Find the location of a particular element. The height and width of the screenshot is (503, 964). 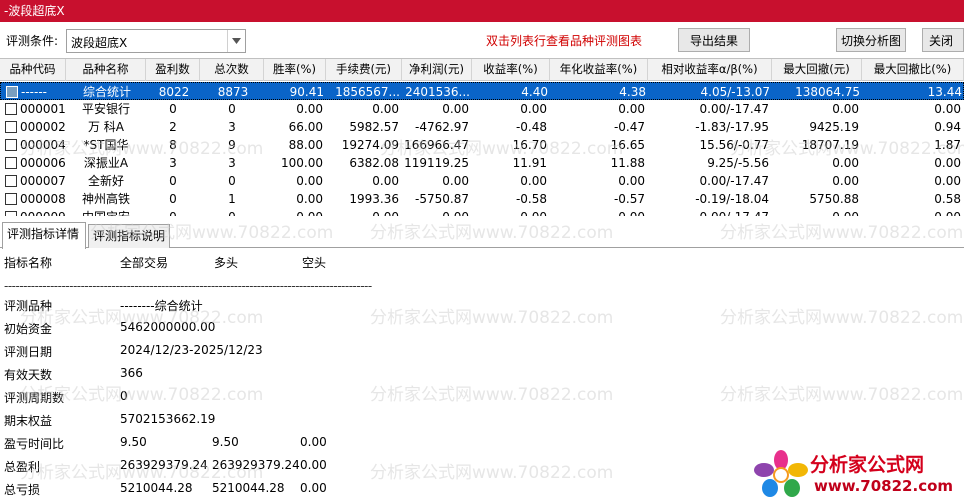

flower-logo-icon is located at coordinates (781, 473).